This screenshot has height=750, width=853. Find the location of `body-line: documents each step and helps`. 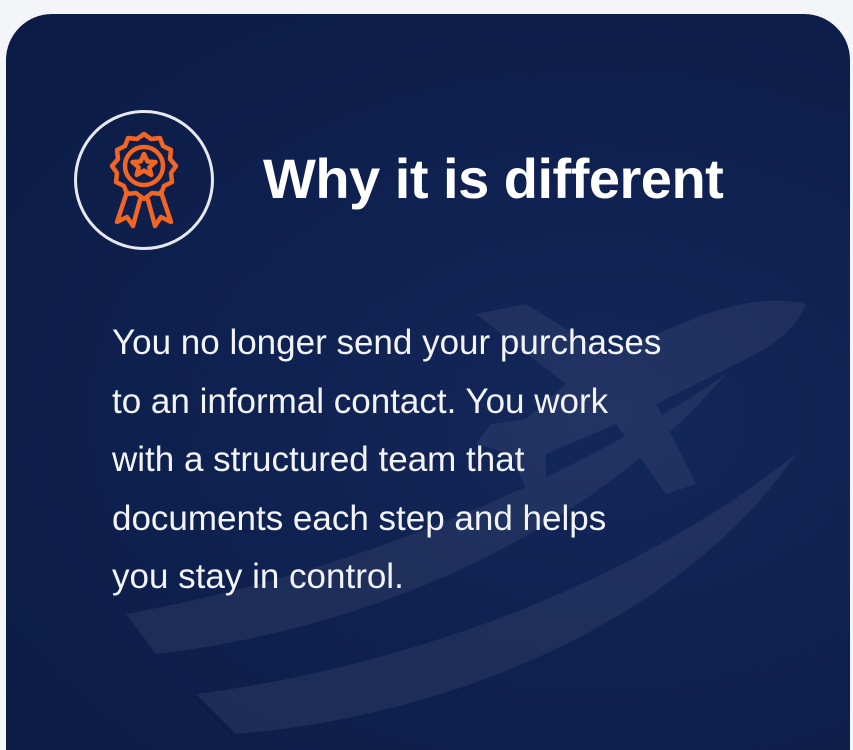

body-line: documents each step and helps is located at coordinates (359, 518).